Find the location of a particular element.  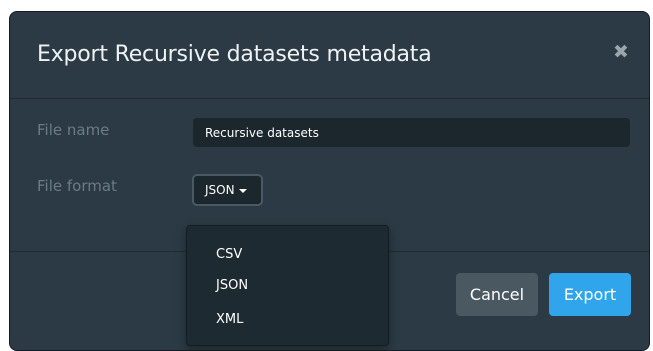

cancel-button: Cancel is located at coordinates (497, 294).